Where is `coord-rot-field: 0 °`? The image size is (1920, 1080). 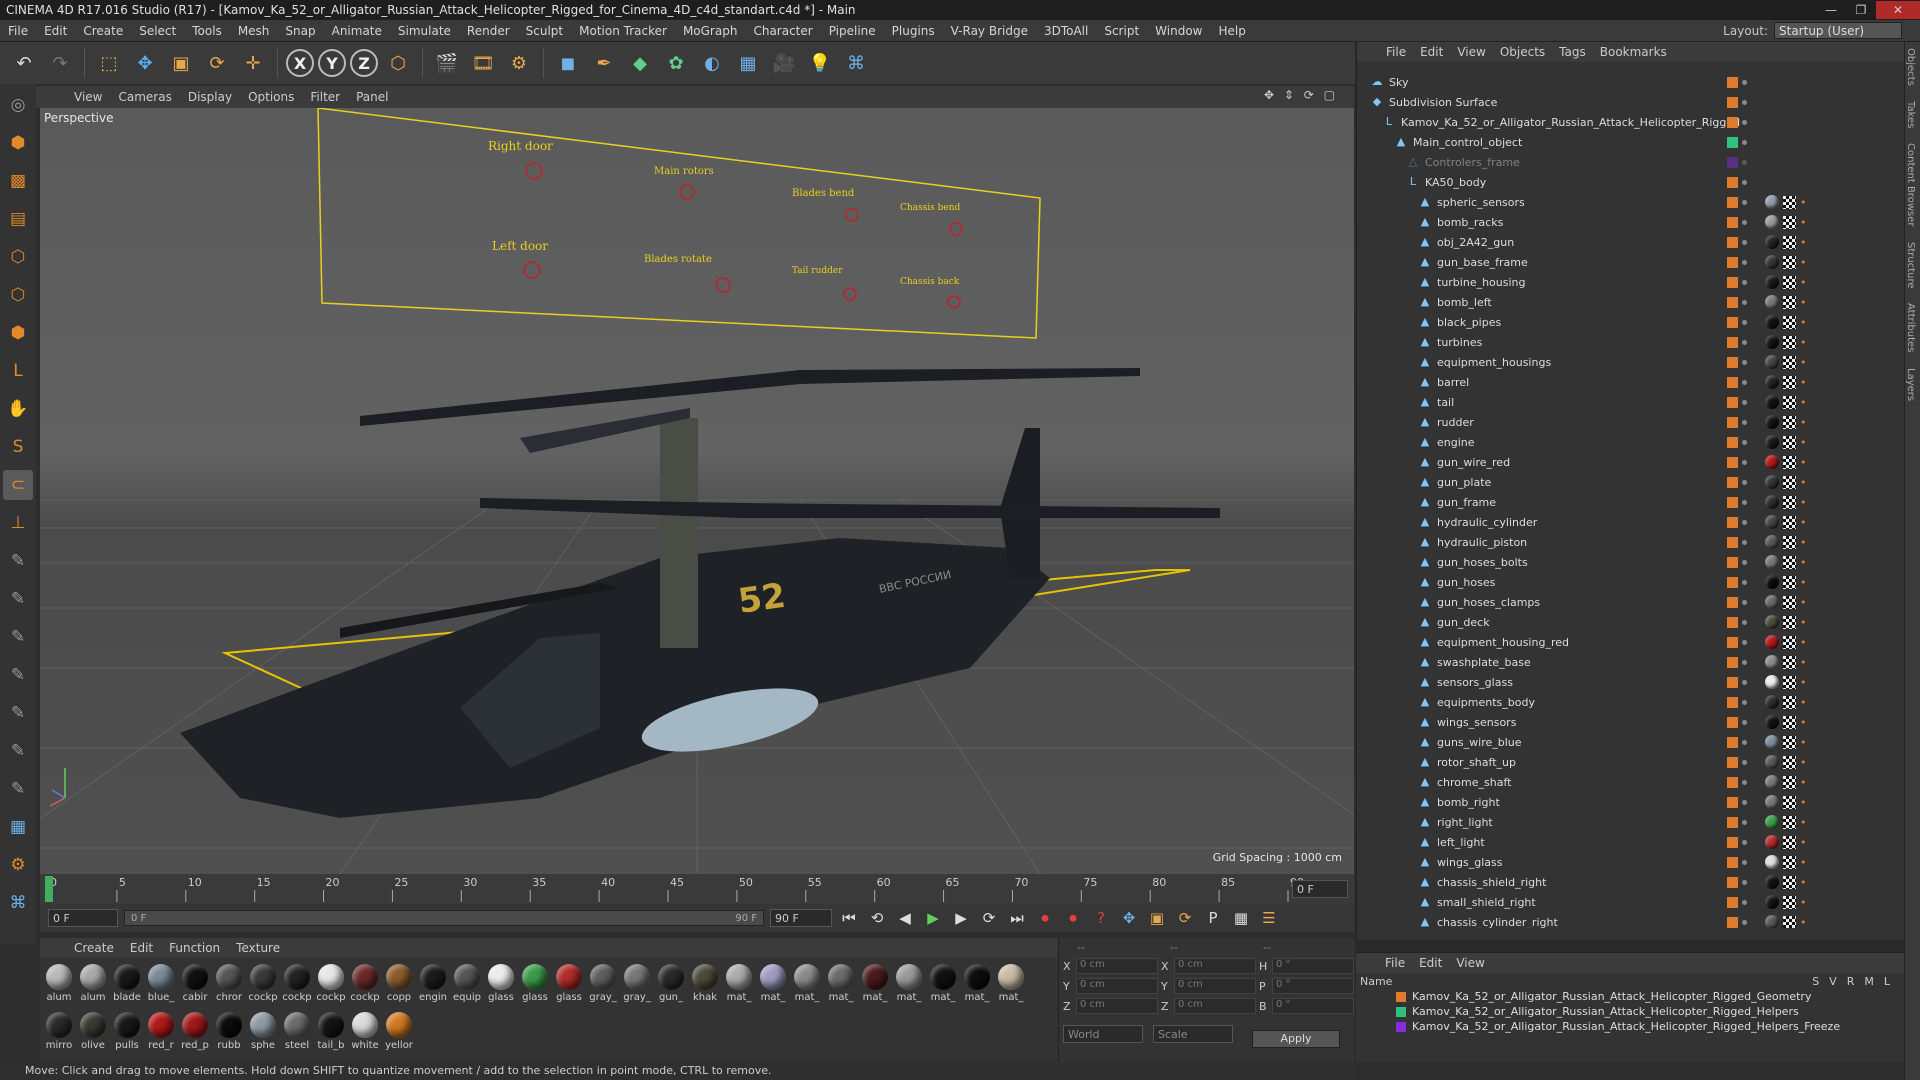 coord-rot-field: 0 ° is located at coordinates (1313, 1006).